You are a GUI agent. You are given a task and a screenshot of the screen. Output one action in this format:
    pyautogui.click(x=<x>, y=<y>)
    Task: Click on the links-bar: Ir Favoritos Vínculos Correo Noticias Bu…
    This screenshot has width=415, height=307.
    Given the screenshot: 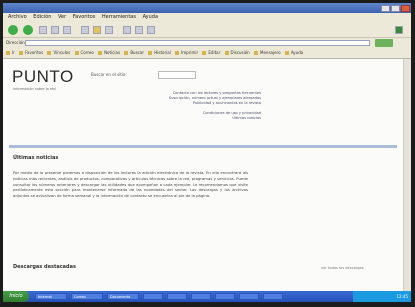 What is the action you would take?
    pyautogui.click(x=207, y=53)
    